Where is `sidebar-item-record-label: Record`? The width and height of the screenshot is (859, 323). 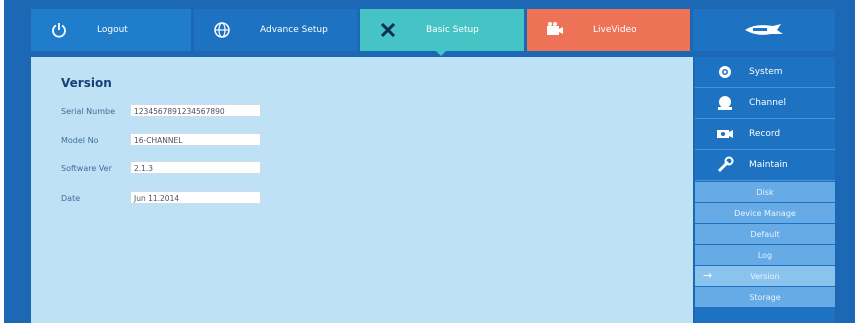 sidebar-item-record-label: Record is located at coordinates (765, 134).